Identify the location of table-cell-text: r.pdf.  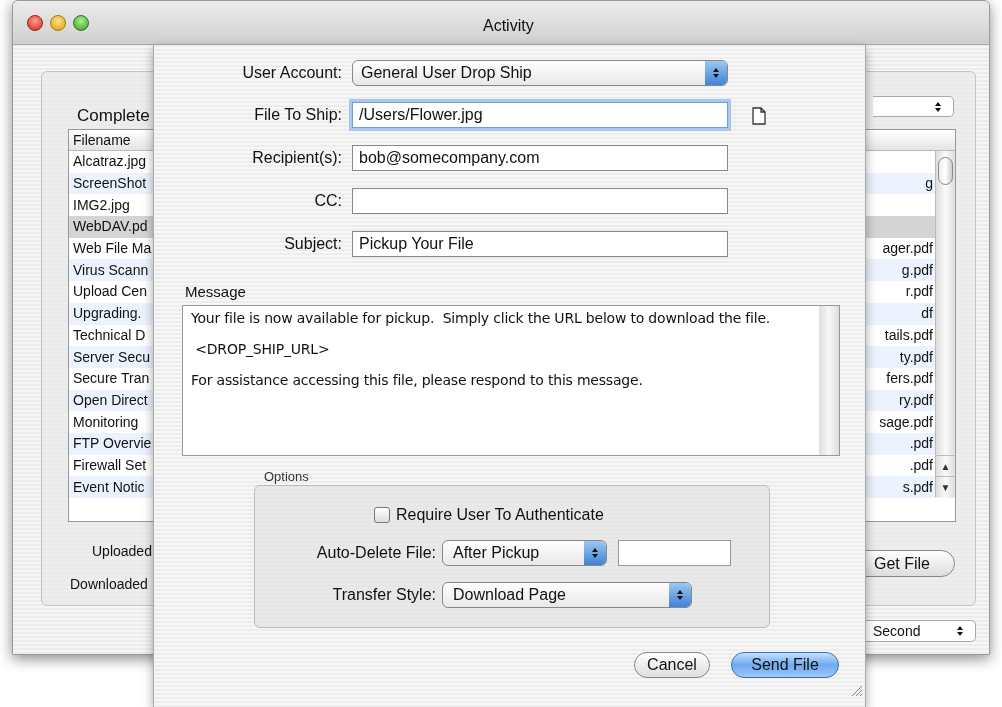
(919, 292).